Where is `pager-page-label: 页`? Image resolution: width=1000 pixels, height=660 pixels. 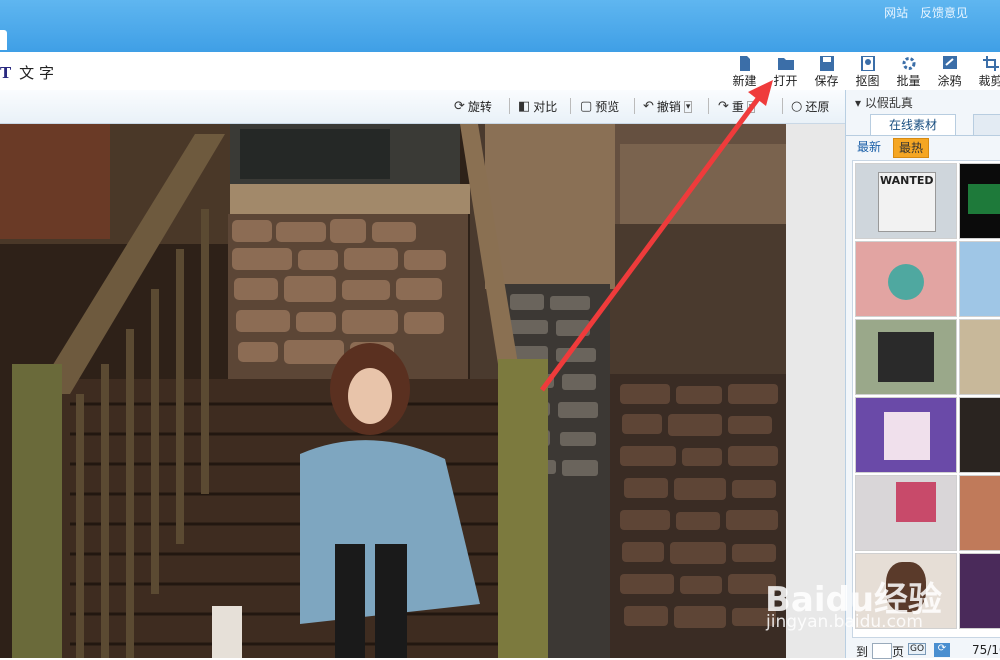 pager-page-label: 页 is located at coordinates (898, 652).